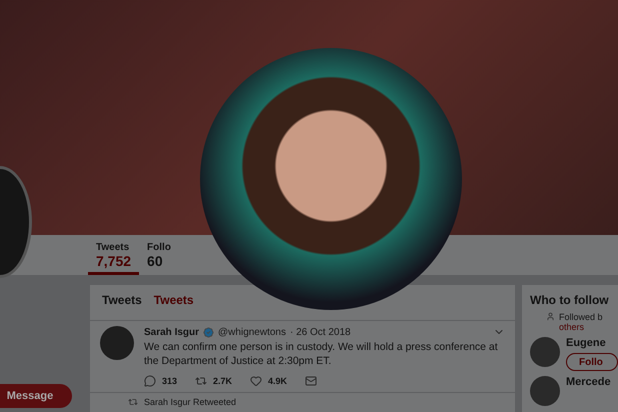  Describe the element at coordinates (570, 300) in the screenshot. I see `panel-title: Who to follow` at that location.